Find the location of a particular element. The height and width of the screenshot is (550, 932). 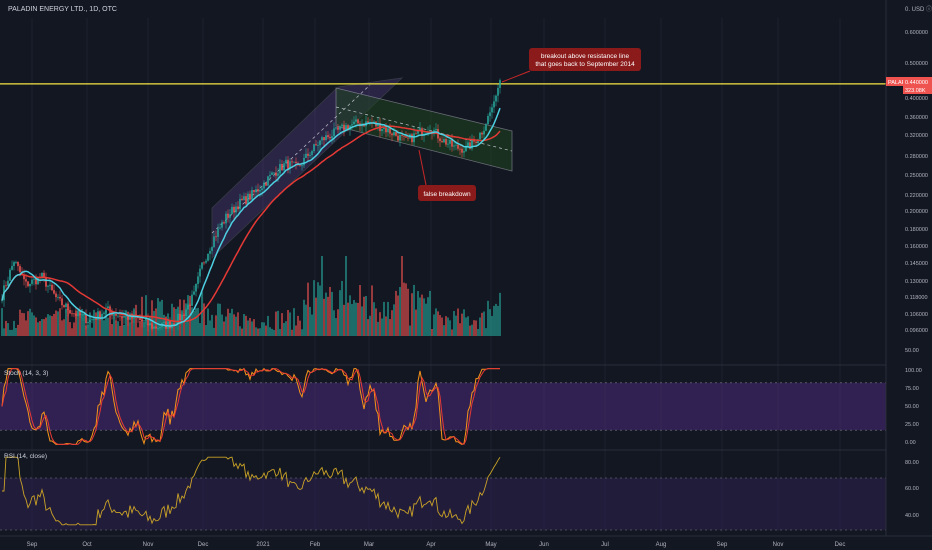

stoch-tick-label: 75.00 is located at coordinates (912, 389).